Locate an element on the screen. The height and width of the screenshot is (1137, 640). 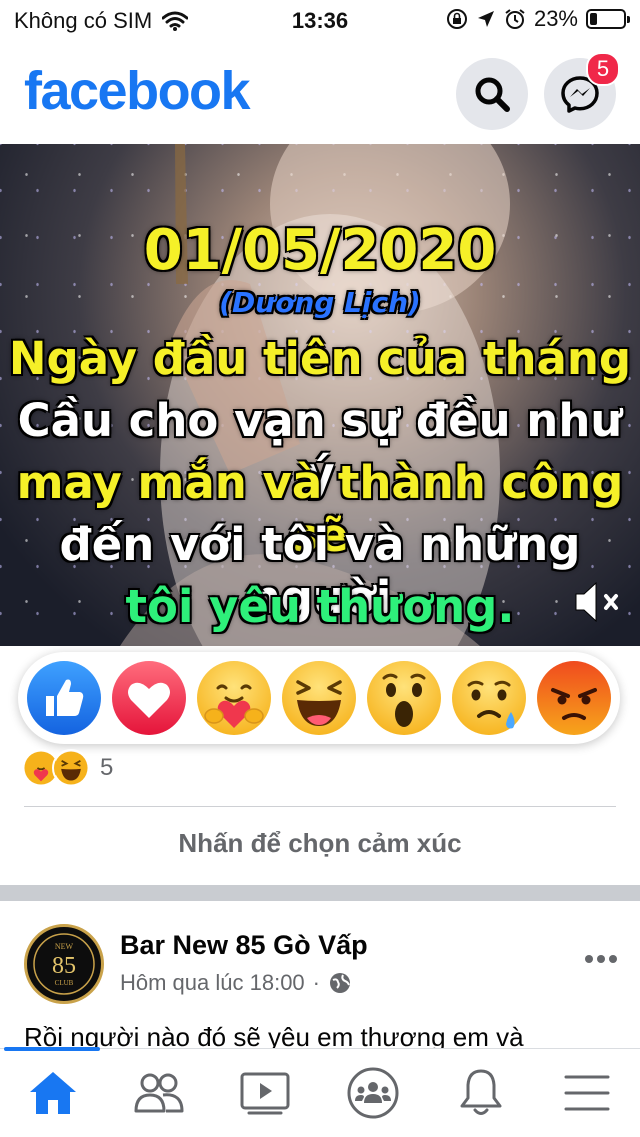
love-reaction-button is located at coordinates (149, 698).